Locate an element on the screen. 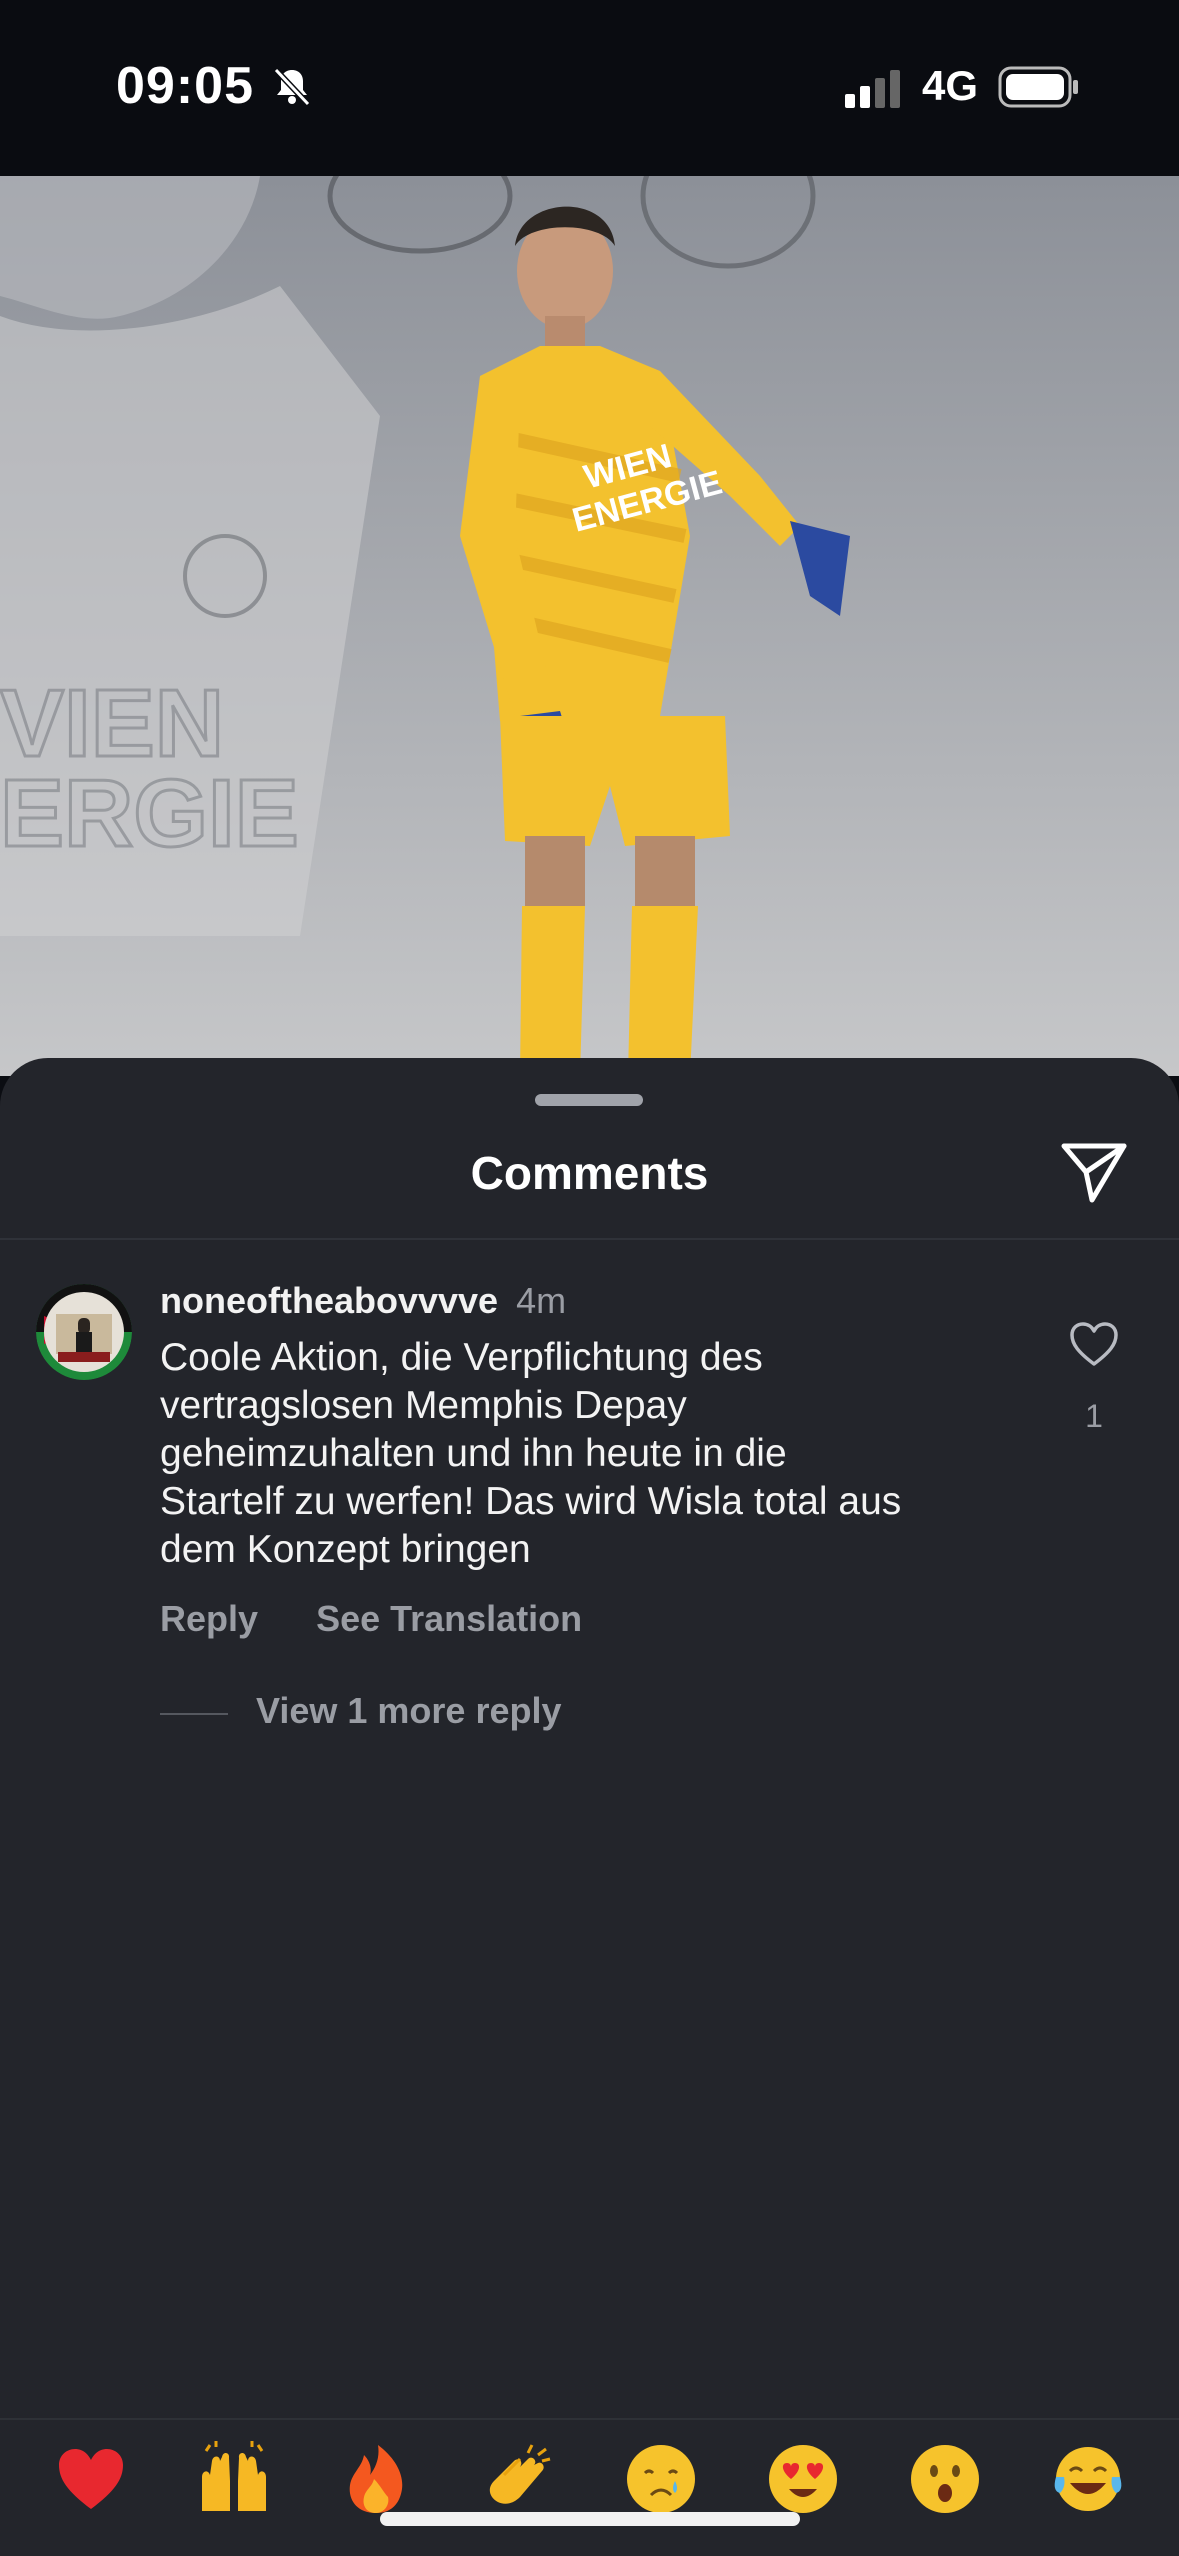 The width and height of the screenshot is (1179, 2556). network-label: 4G is located at coordinates (950, 85).